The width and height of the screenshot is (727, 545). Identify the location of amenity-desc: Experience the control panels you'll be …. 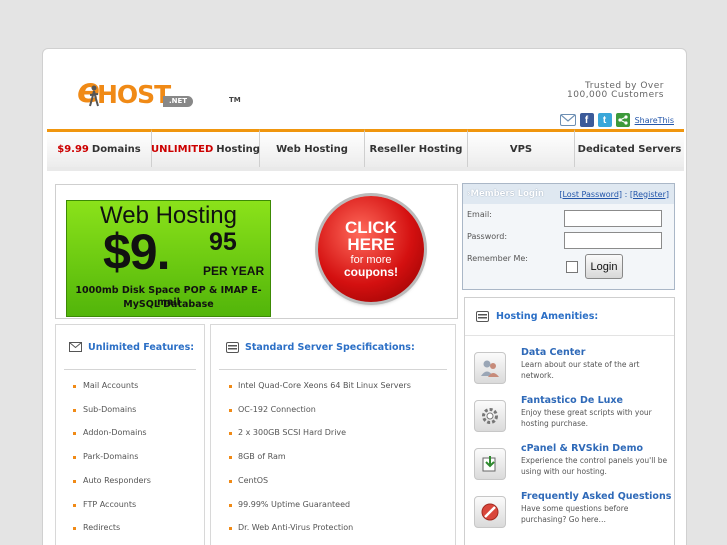
(594, 466).